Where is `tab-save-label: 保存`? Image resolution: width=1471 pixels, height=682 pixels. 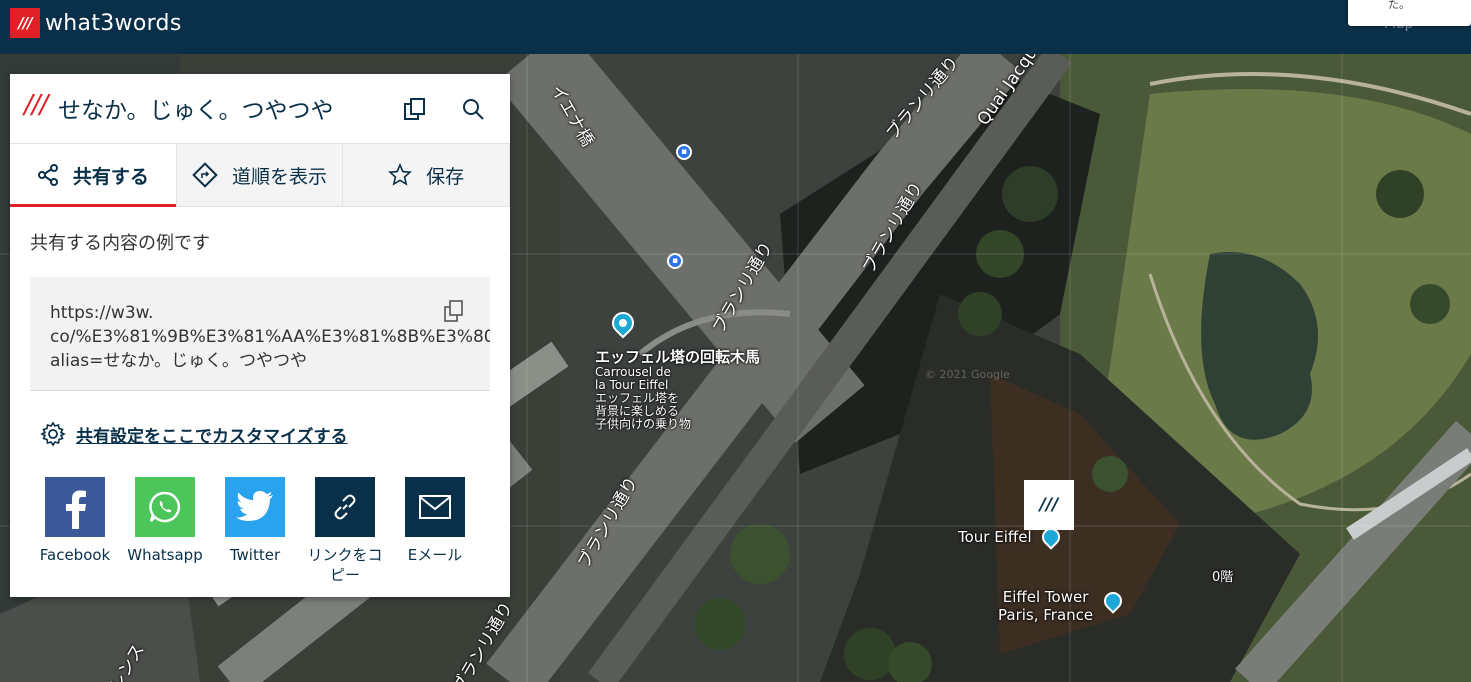
tab-save-label: 保存 is located at coordinates (445, 176).